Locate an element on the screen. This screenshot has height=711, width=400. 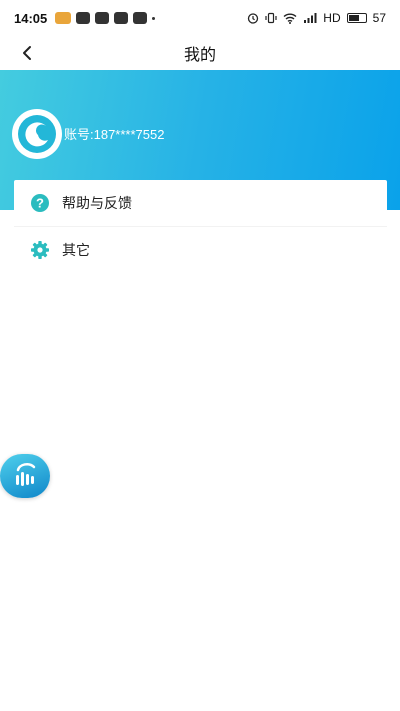
network-type: HD is located at coordinates (332, 18).